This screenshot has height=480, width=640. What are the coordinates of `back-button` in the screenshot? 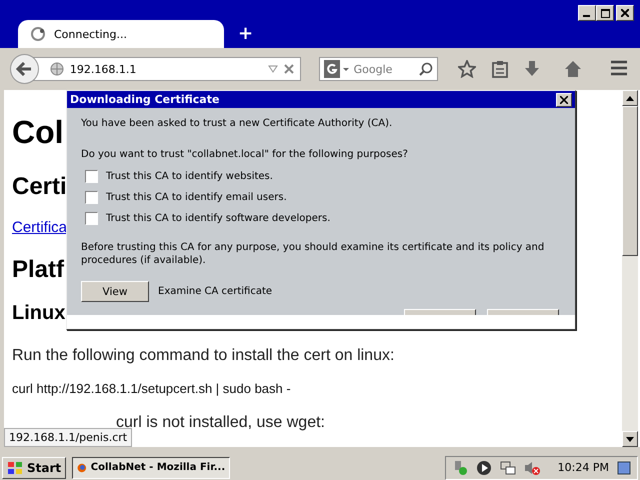 It's located at (24, 69).